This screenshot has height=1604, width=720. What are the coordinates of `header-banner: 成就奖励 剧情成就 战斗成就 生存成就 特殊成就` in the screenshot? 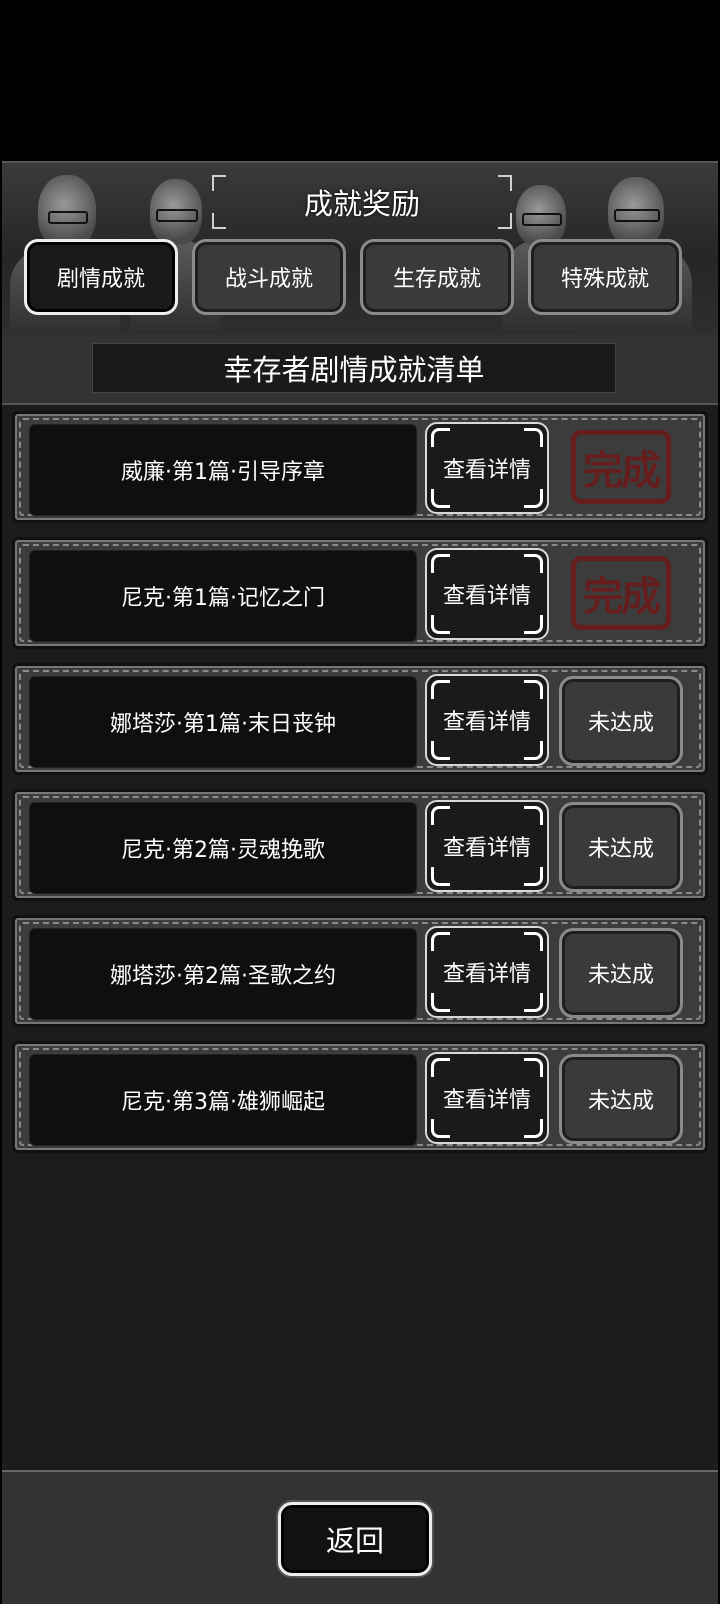 It's located at (360, 250).